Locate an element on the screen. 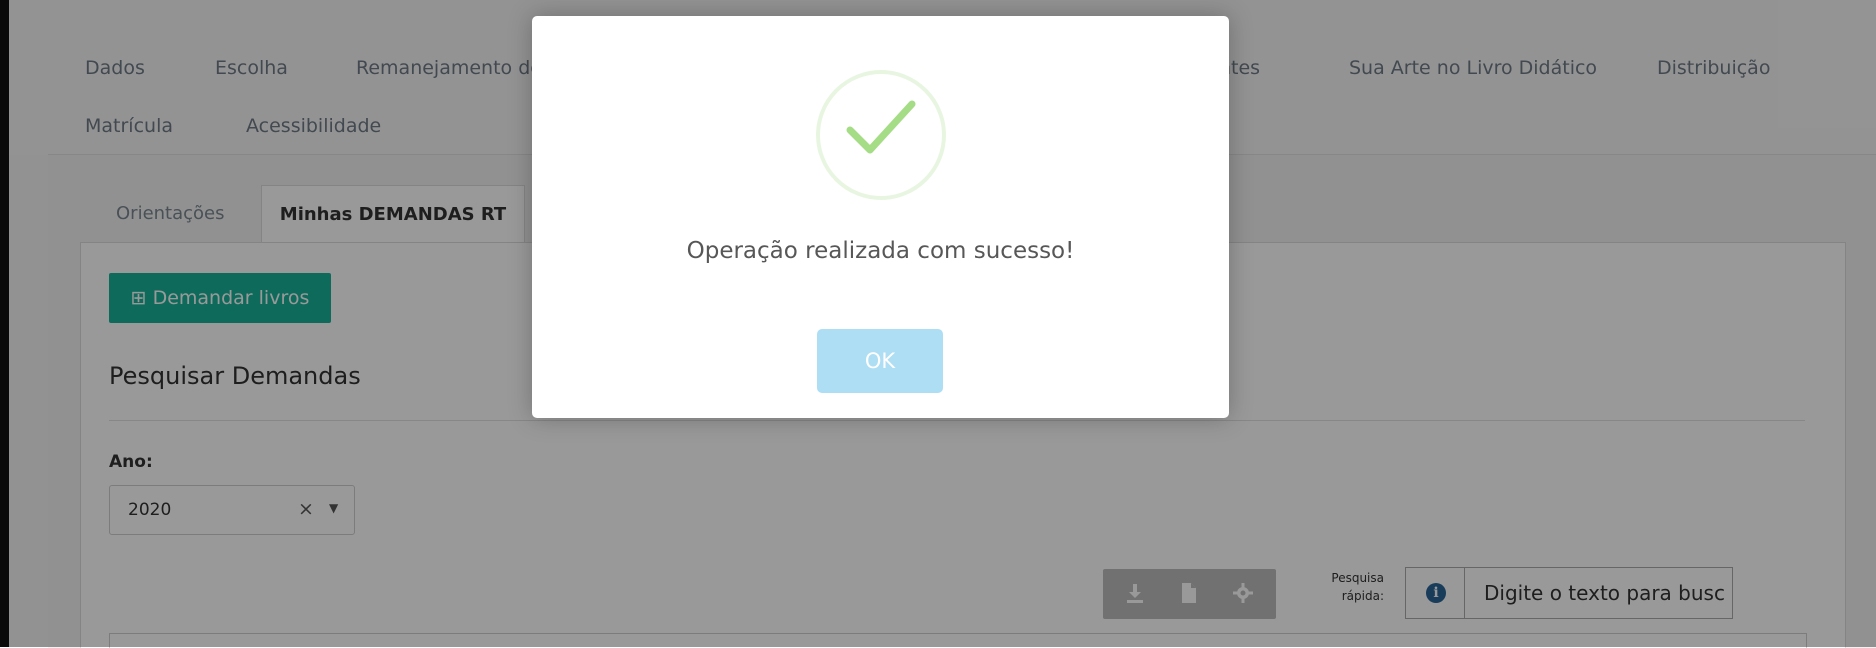  check-icon is located at coordinates (881, 127).